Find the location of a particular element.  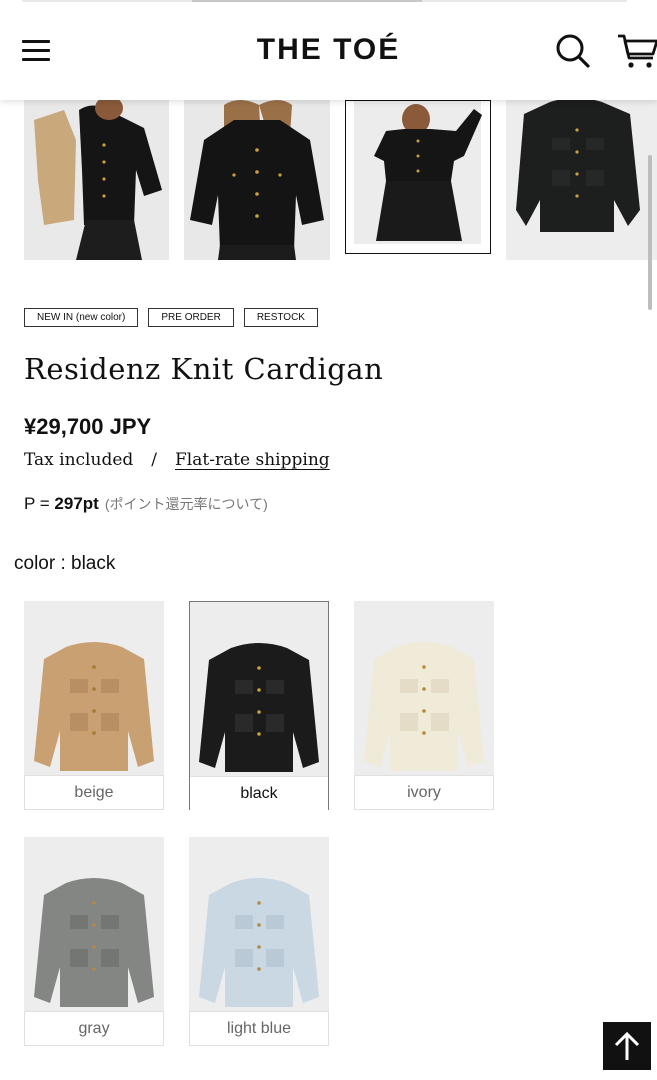

points-info: P = 297pt (ポイント還元率について) is located at coordinates (146, 504).